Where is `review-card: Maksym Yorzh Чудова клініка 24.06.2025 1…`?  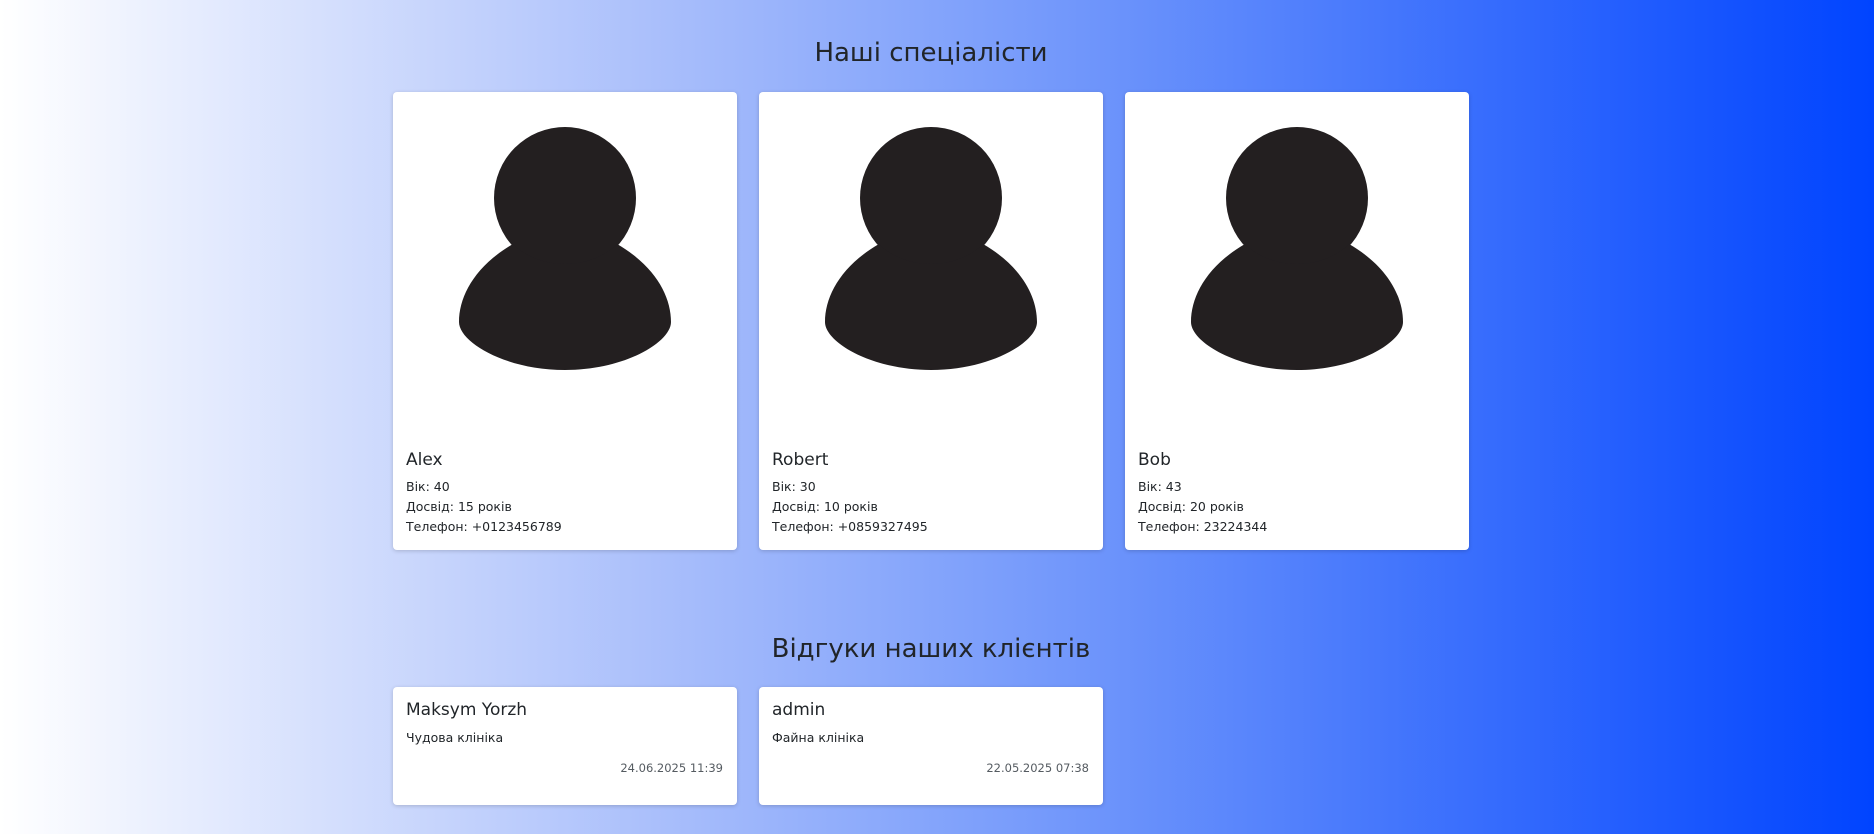
review-card: Maksym Yorzh Чудова клініка 24.06.2025 1… is located at coordinates (565, 746).